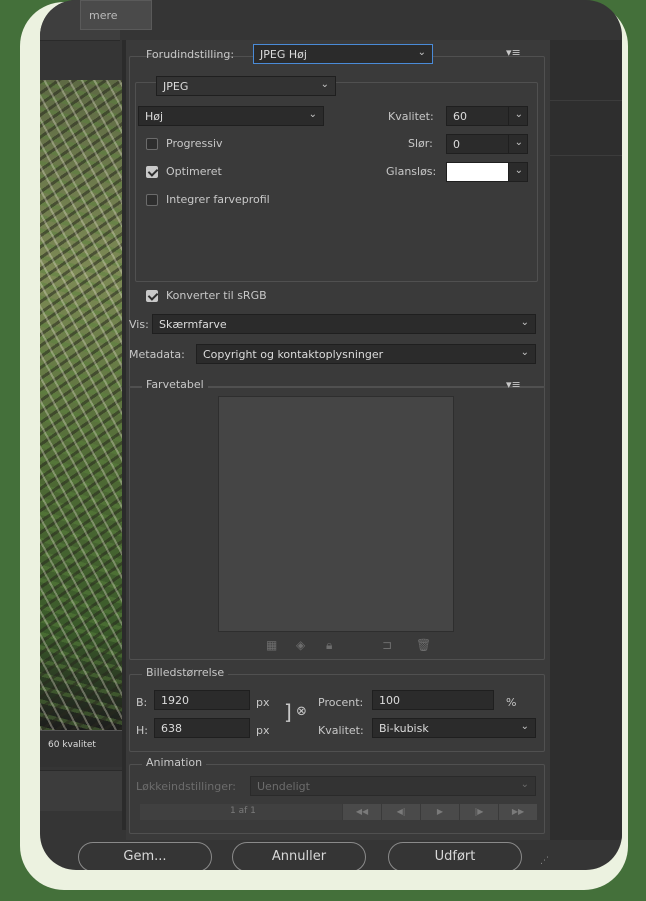 This screenshot has width=646, height=901. What do you see at coordinates (423, 645) in the screenshot?
I see `delete-color-icon: 🗑︎` at bounding box center [423, 645].